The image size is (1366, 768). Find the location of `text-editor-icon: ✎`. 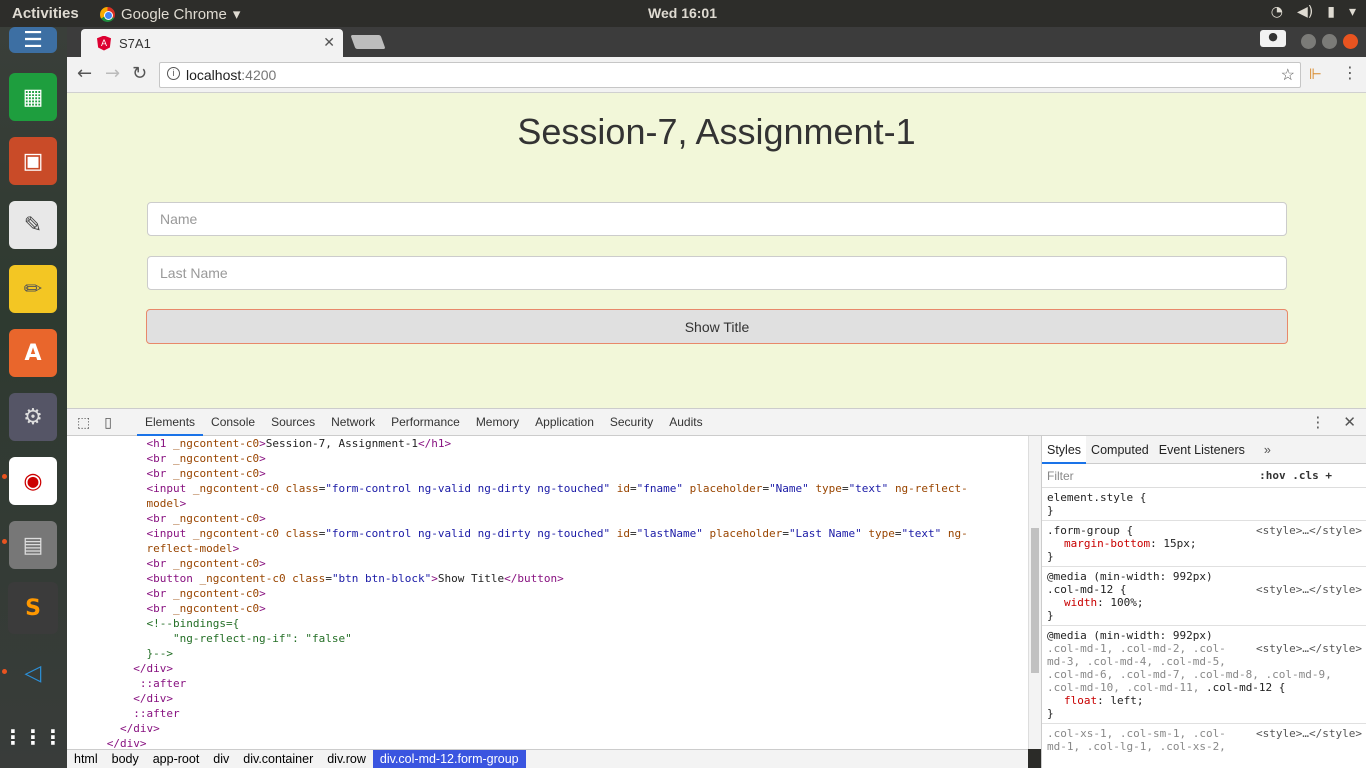

text-editor-icon: ✎ is located at coordinates (33, 225).